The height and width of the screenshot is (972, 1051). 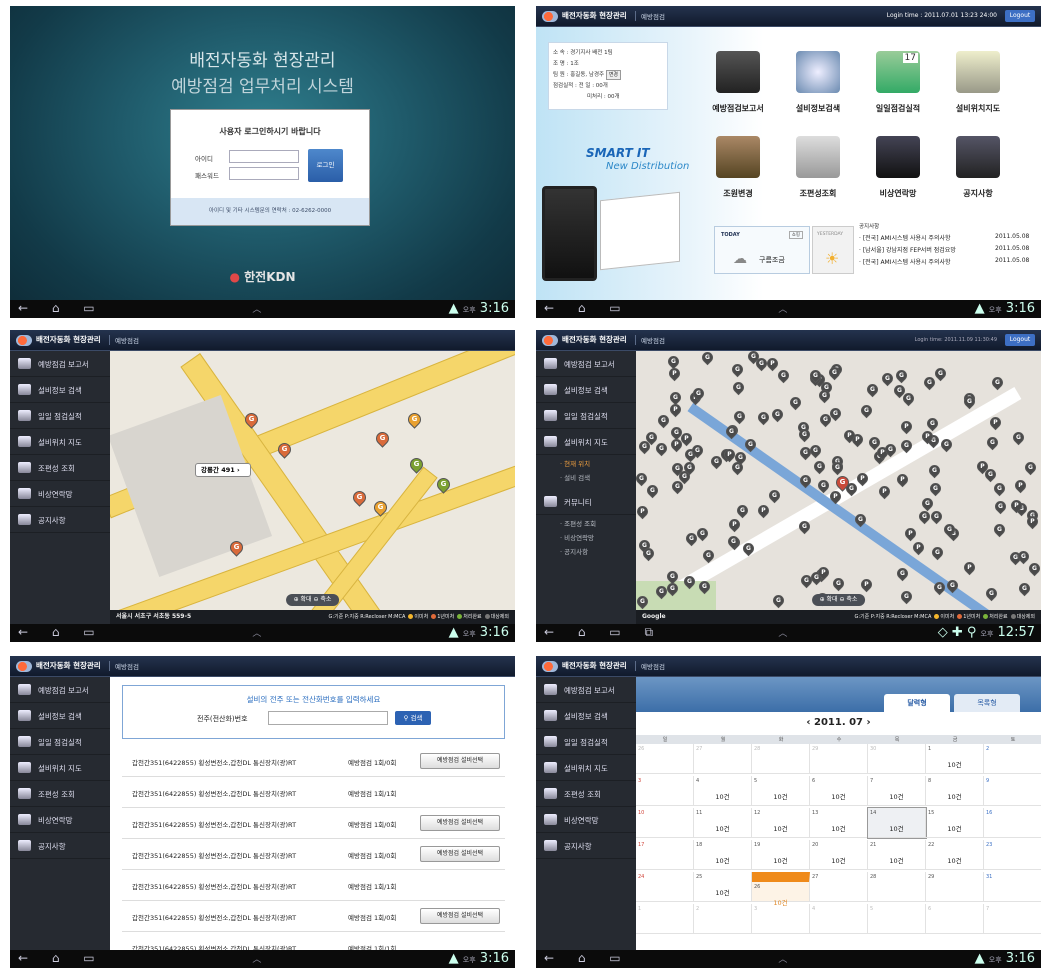 What do you see at coordinates (256, 958) in the screenshot?
I see `chevron-up-icon: ︿` at bounding box center [256, 958].